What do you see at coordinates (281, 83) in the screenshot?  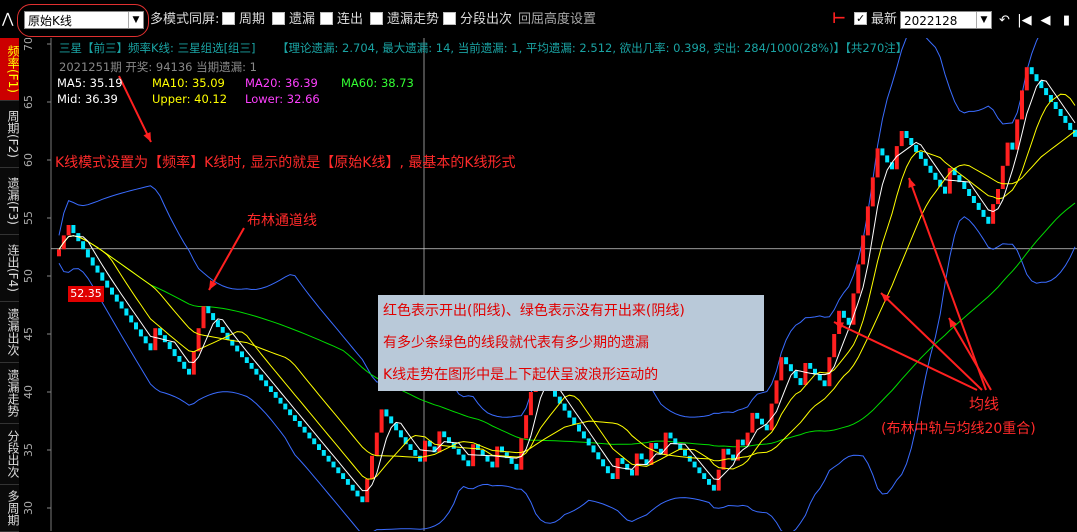 I see `ma20-value: MA20: 36.39` at bounding box center [281, 83].